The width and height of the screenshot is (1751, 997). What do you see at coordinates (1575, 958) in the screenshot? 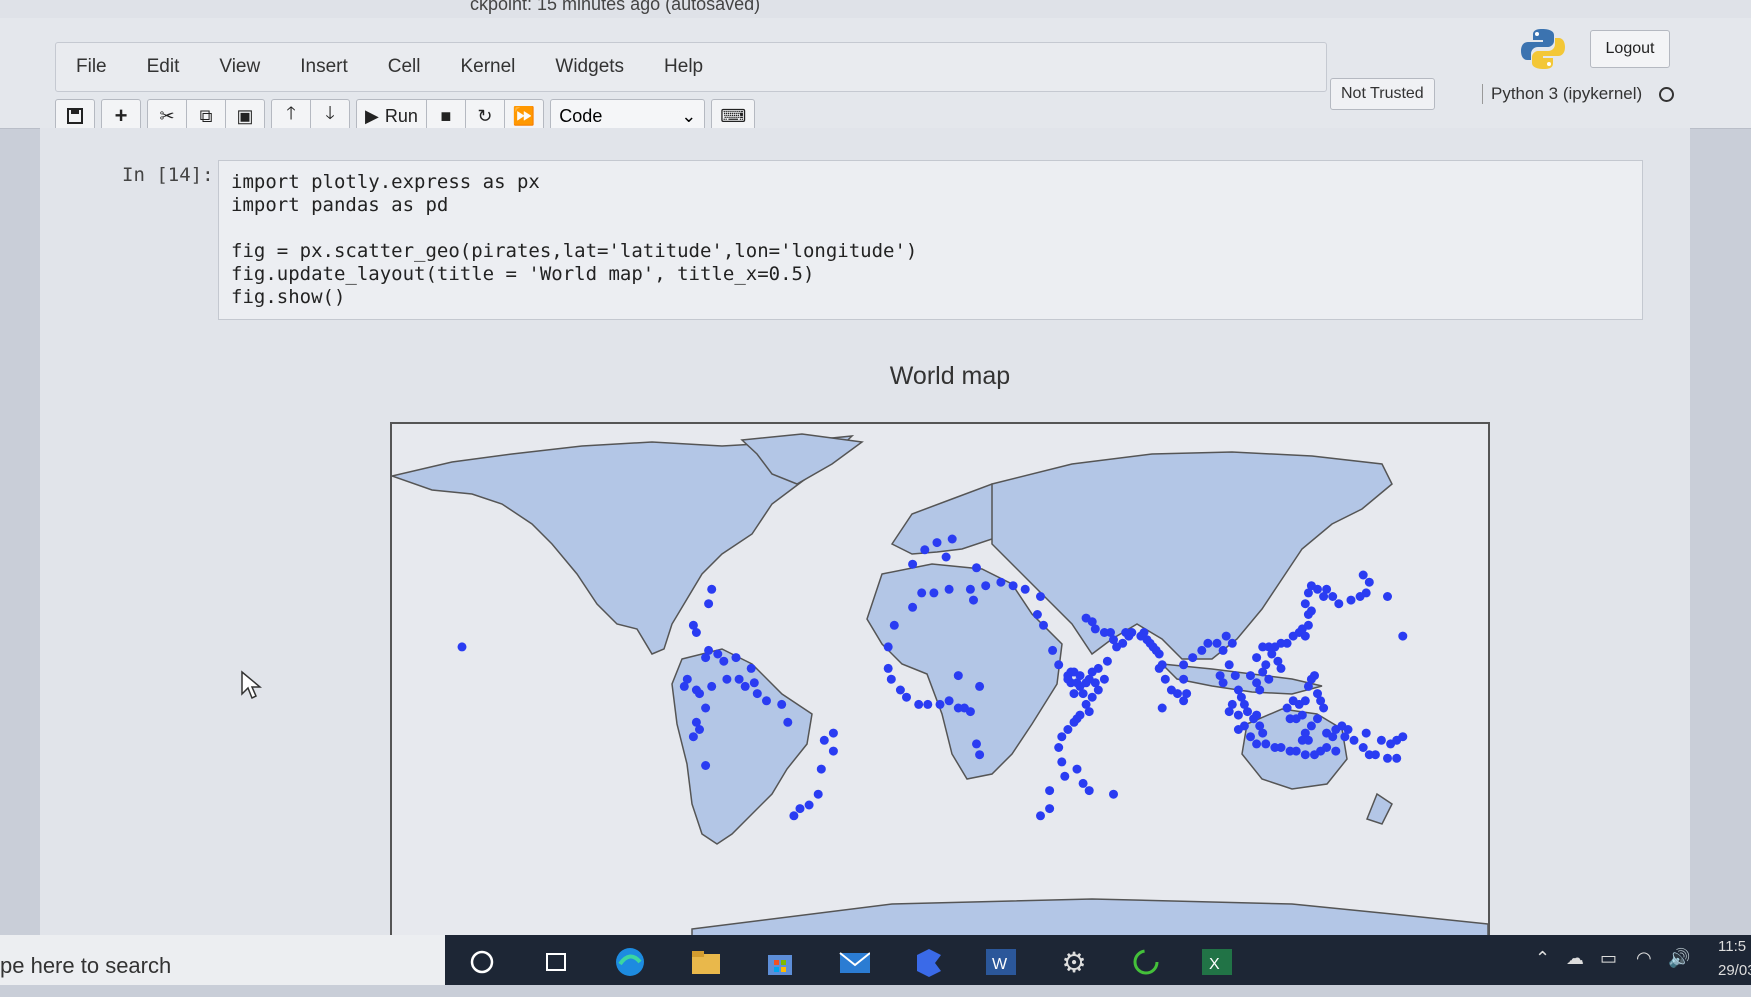
I see `onedrive-cloud-icon: ☁` at bounding box center [1575, 958].